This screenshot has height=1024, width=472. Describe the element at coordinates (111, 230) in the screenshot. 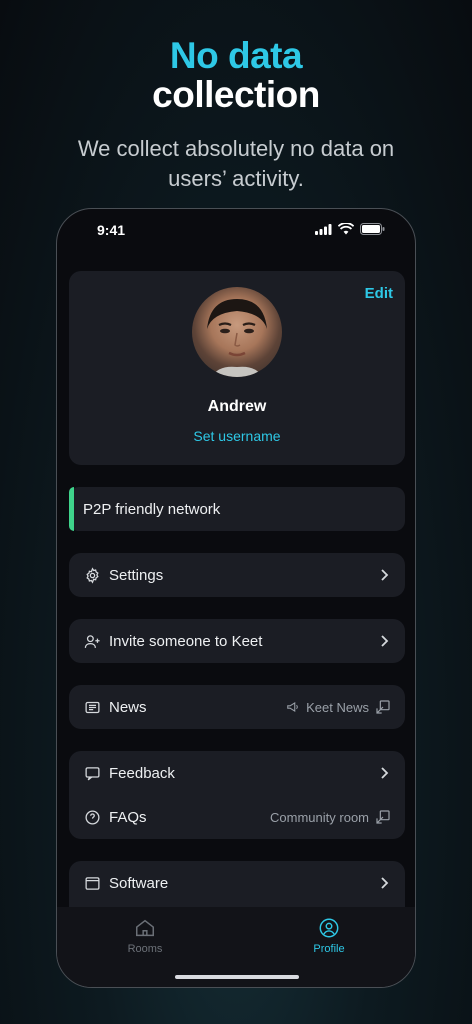

I see `status-time: 9:41` at that location.